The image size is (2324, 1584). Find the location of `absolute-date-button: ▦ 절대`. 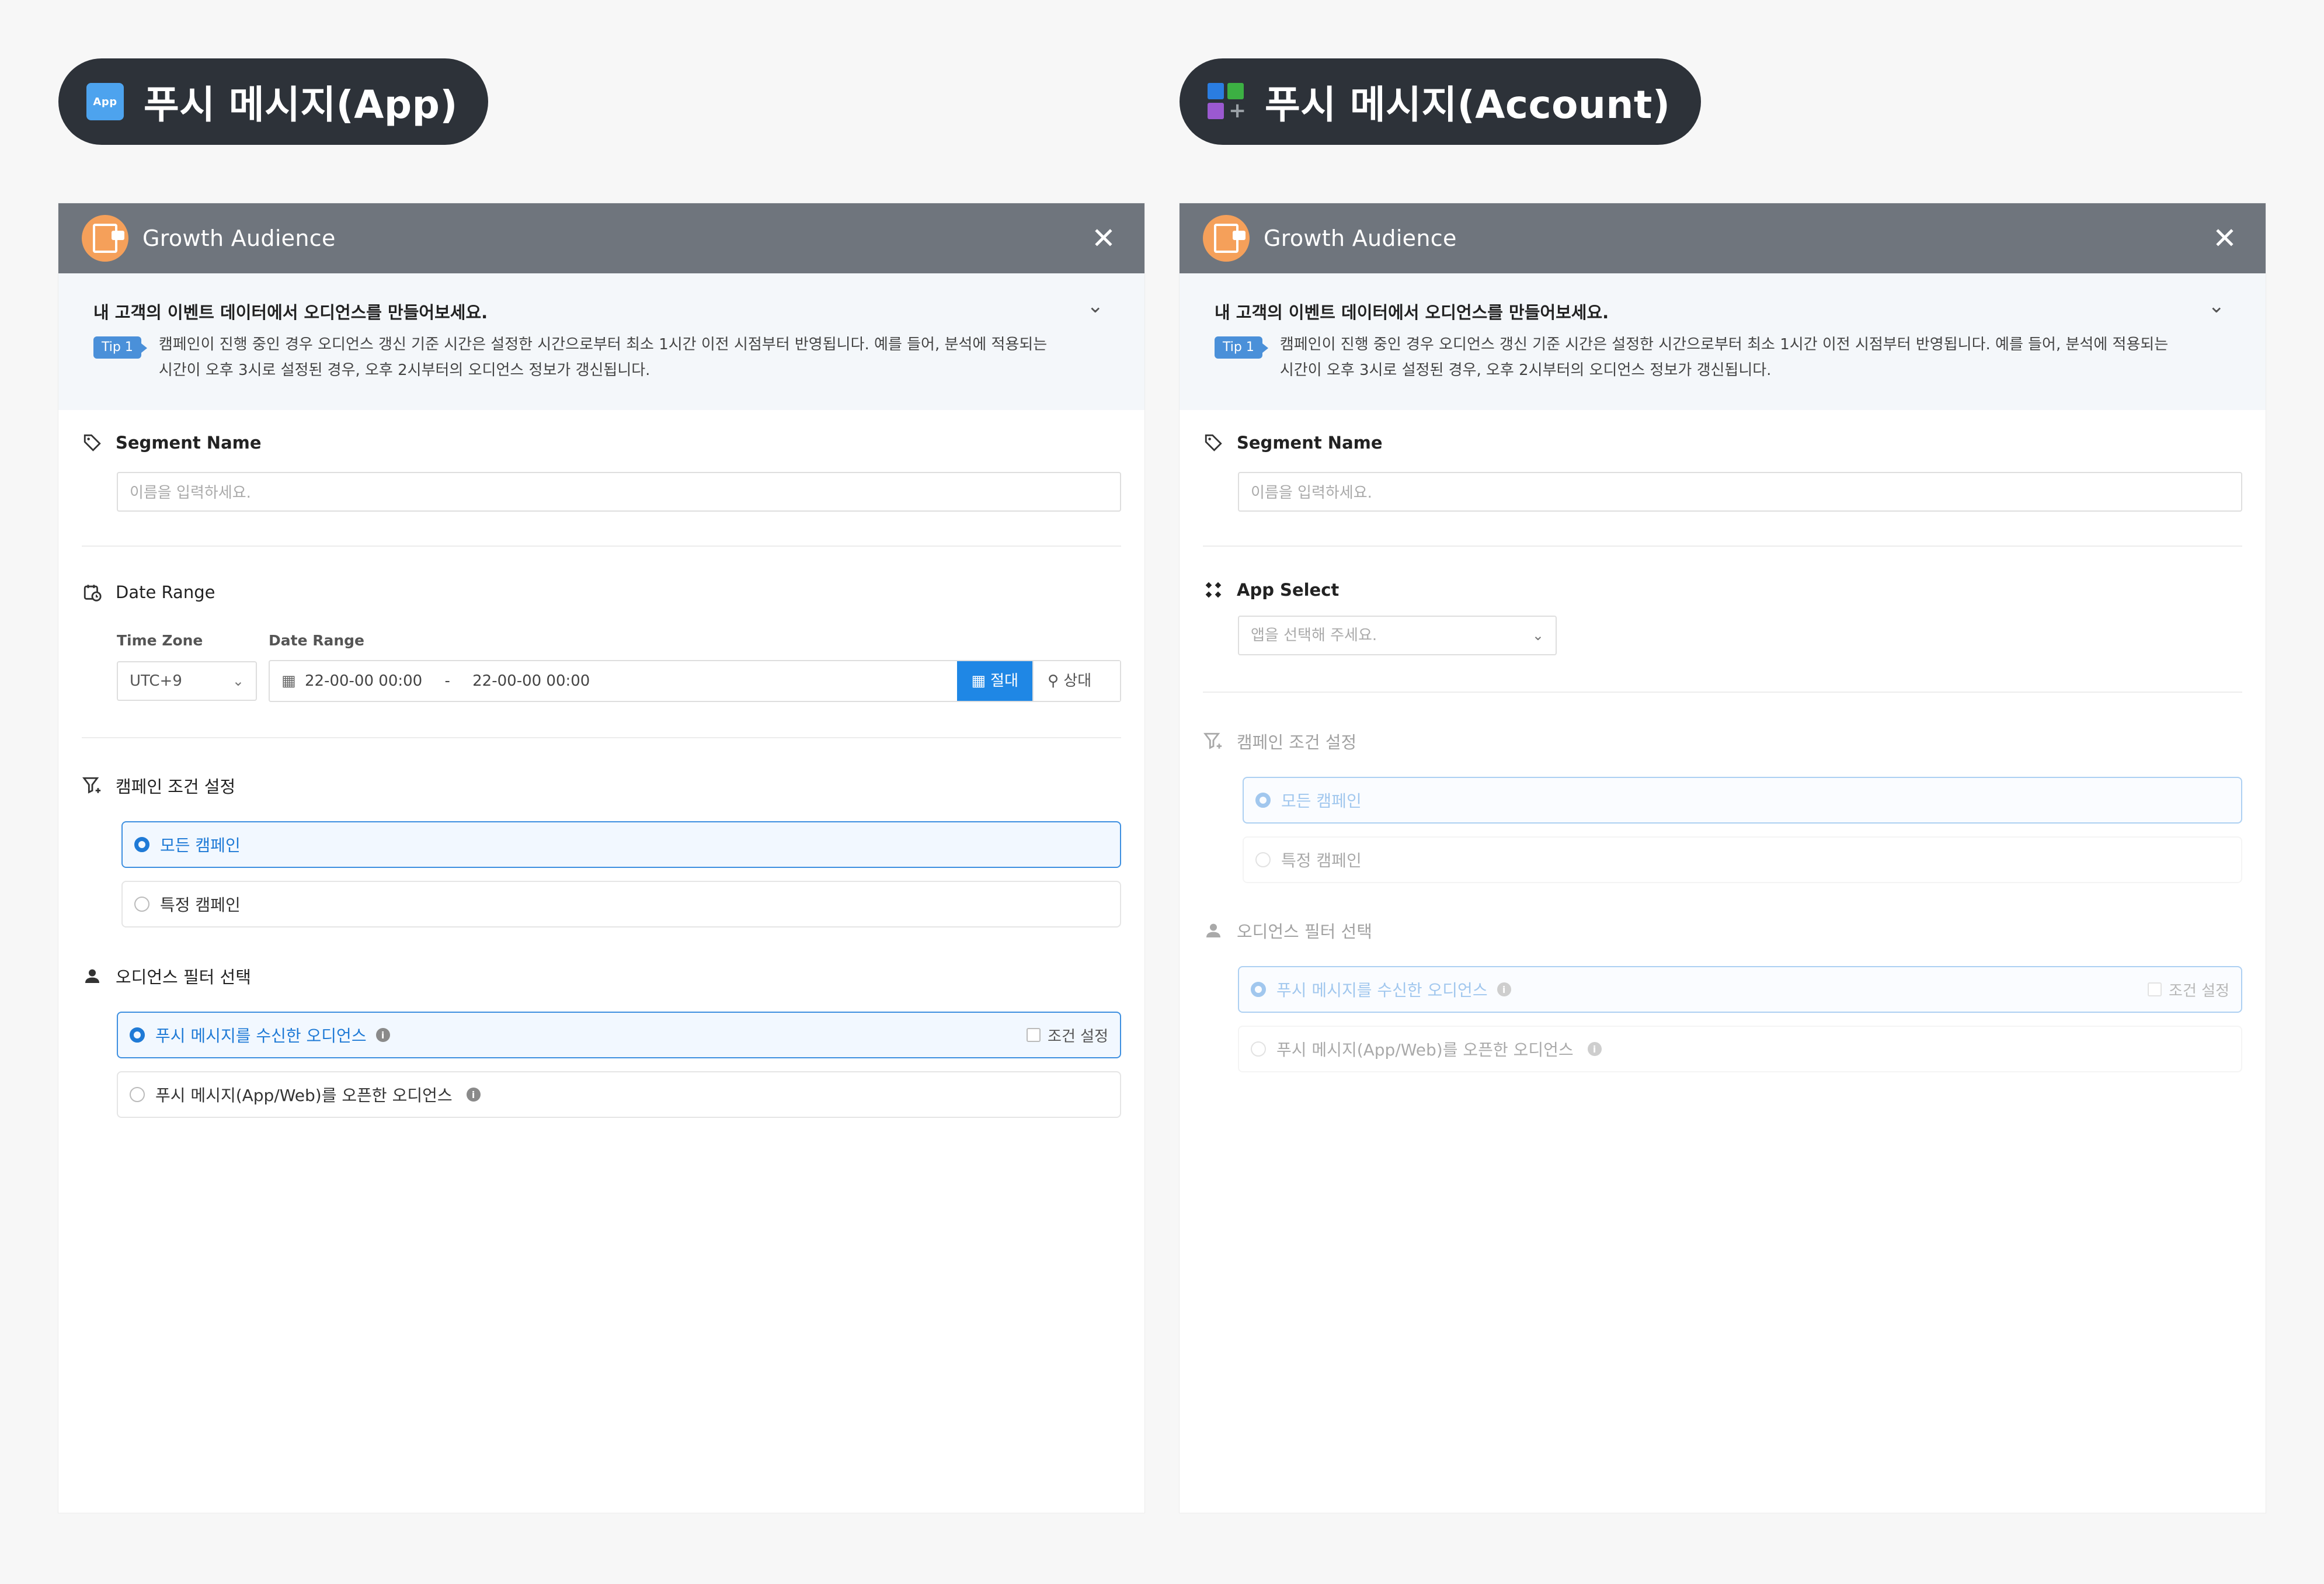

absolute-date-button: ▦ 절대 is located at coordinates (994, 681).